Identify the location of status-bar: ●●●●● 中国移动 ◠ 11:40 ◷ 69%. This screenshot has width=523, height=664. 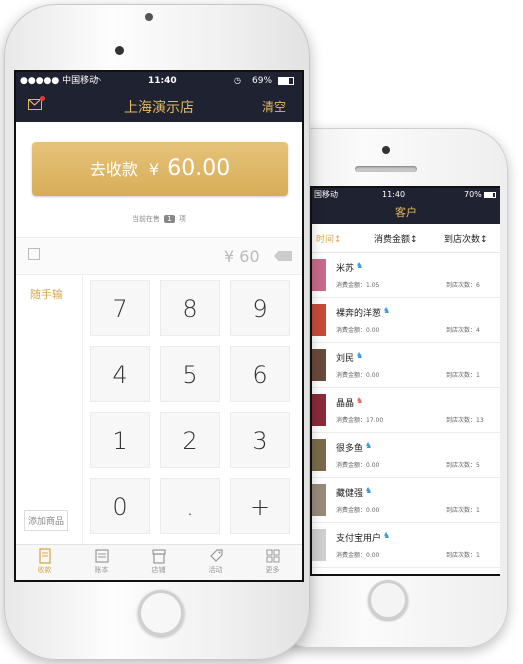
(159, 81).